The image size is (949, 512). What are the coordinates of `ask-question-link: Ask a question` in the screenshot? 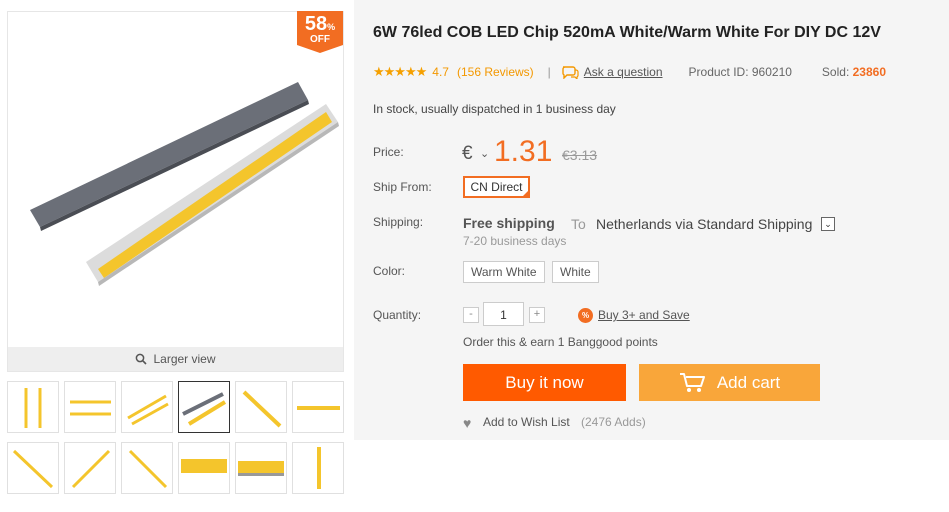 It's located at (623, 72).